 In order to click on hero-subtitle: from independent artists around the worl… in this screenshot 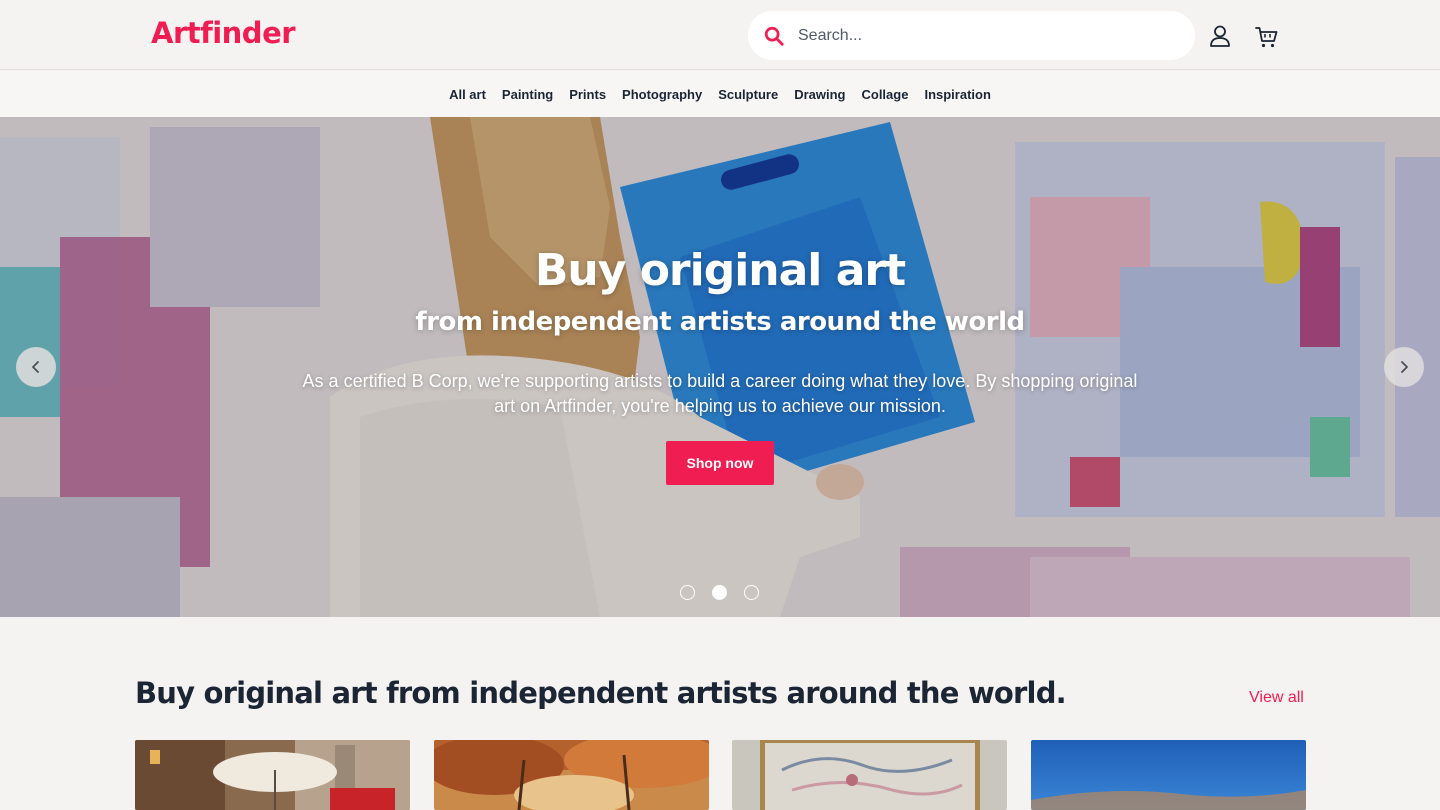, I will do `click(720, 322)`.